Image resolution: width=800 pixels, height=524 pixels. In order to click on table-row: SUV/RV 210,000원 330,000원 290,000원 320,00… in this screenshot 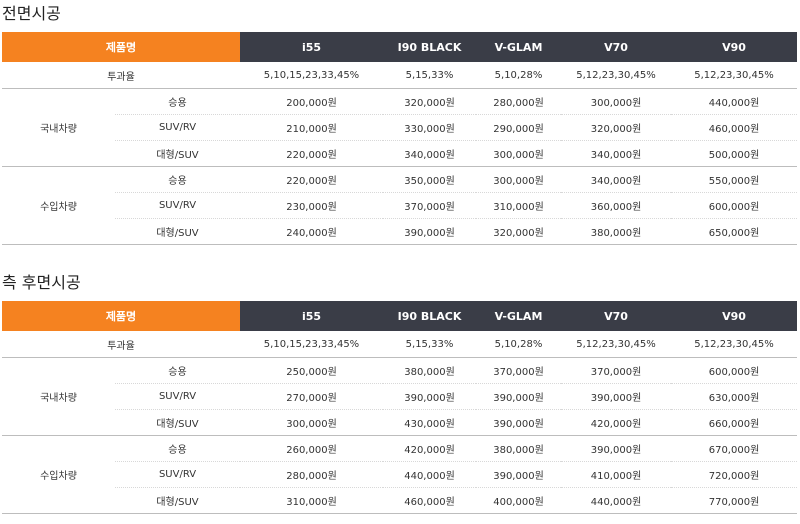, I will do `click(399, 127)`.